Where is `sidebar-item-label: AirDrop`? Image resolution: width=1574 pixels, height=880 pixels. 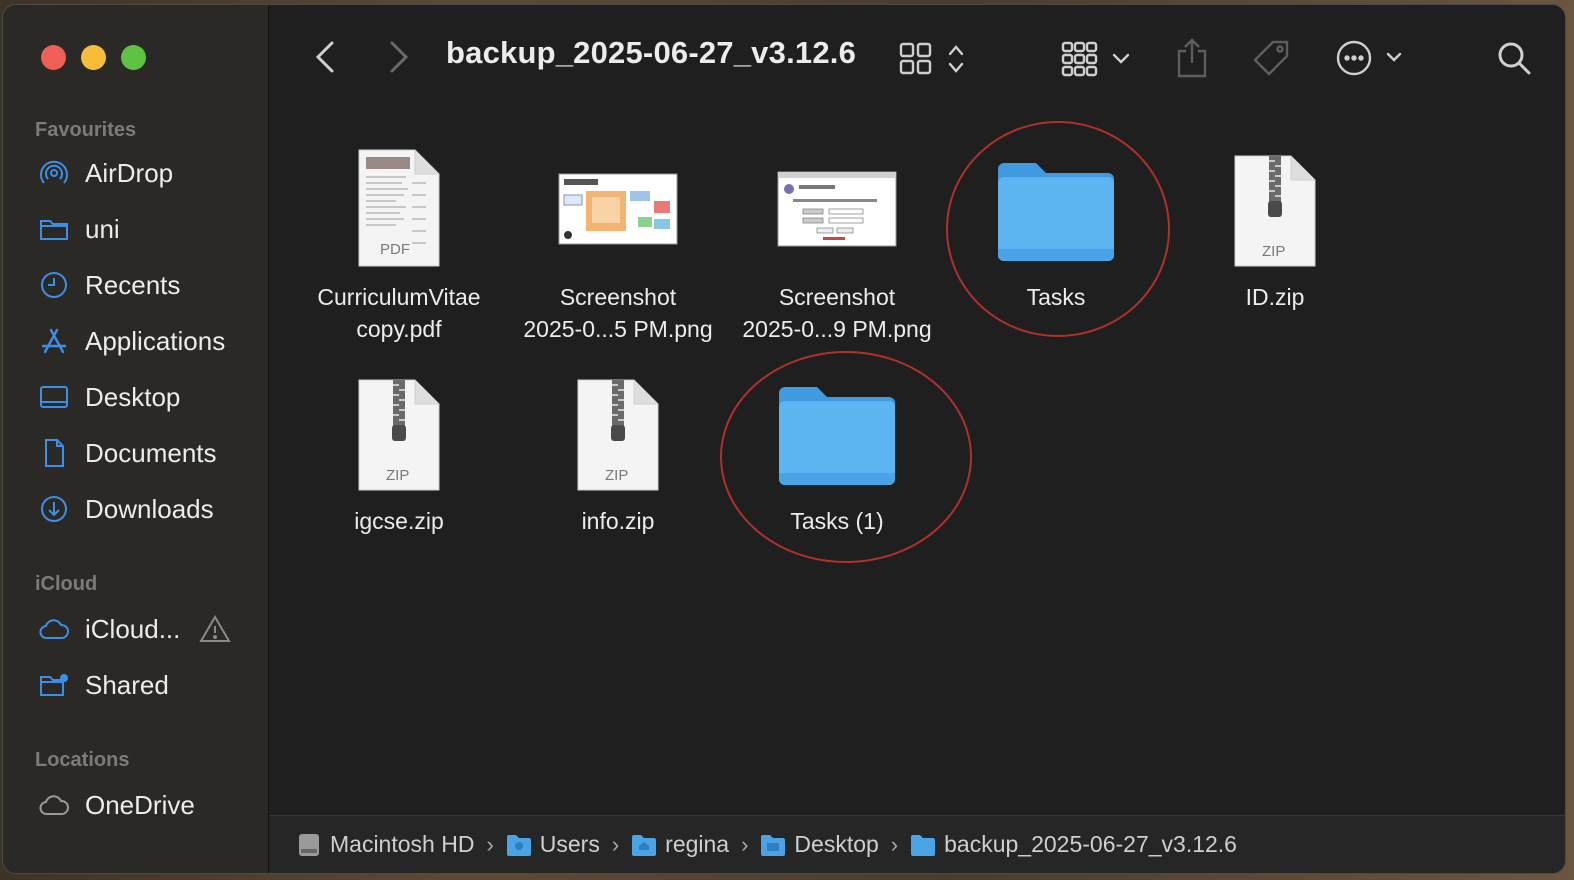 sidebar-item-label: AirDrop is located at coordinates (129, 172).